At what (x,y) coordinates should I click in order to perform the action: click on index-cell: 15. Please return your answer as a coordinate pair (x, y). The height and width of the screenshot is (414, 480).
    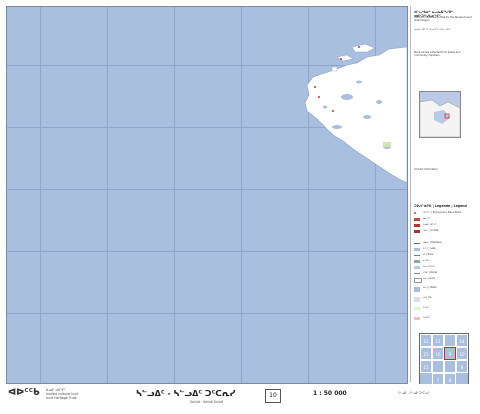
    Looking at the image, I should click on (426, 353).